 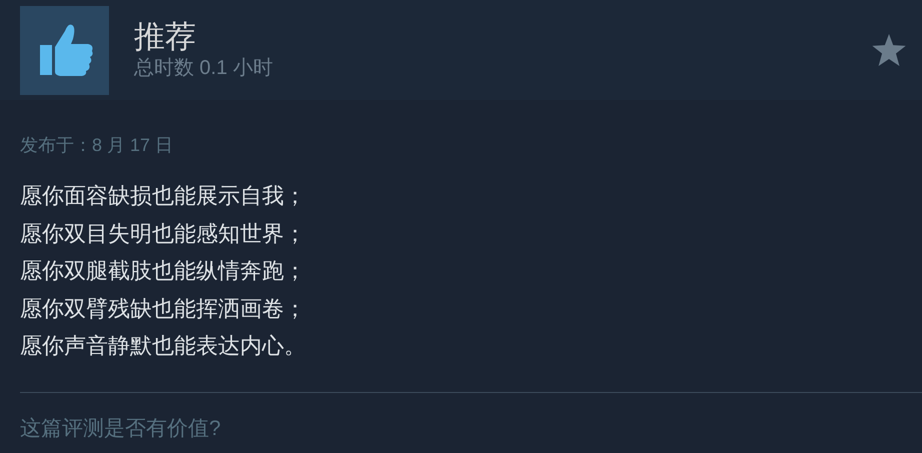 I want to click on posted-date: 发布于：8 月 17 日, so click(x=97, y=145).